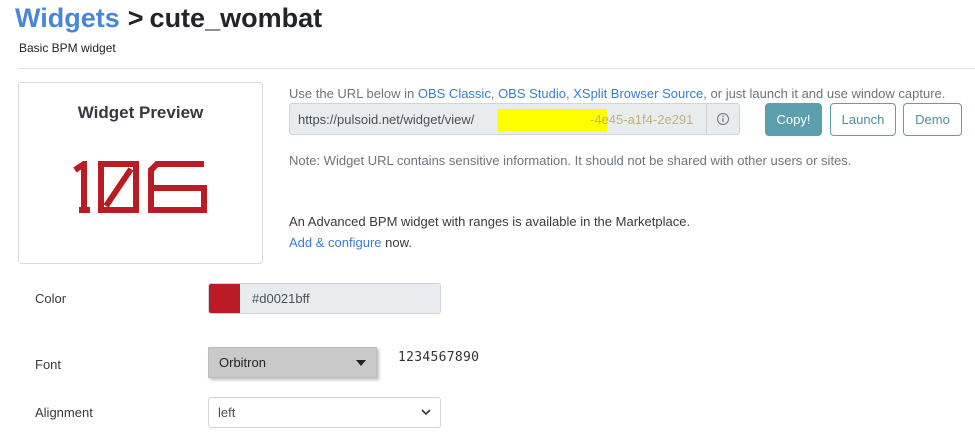  I want to click on alignment-select-value: left, so click(227, 412).